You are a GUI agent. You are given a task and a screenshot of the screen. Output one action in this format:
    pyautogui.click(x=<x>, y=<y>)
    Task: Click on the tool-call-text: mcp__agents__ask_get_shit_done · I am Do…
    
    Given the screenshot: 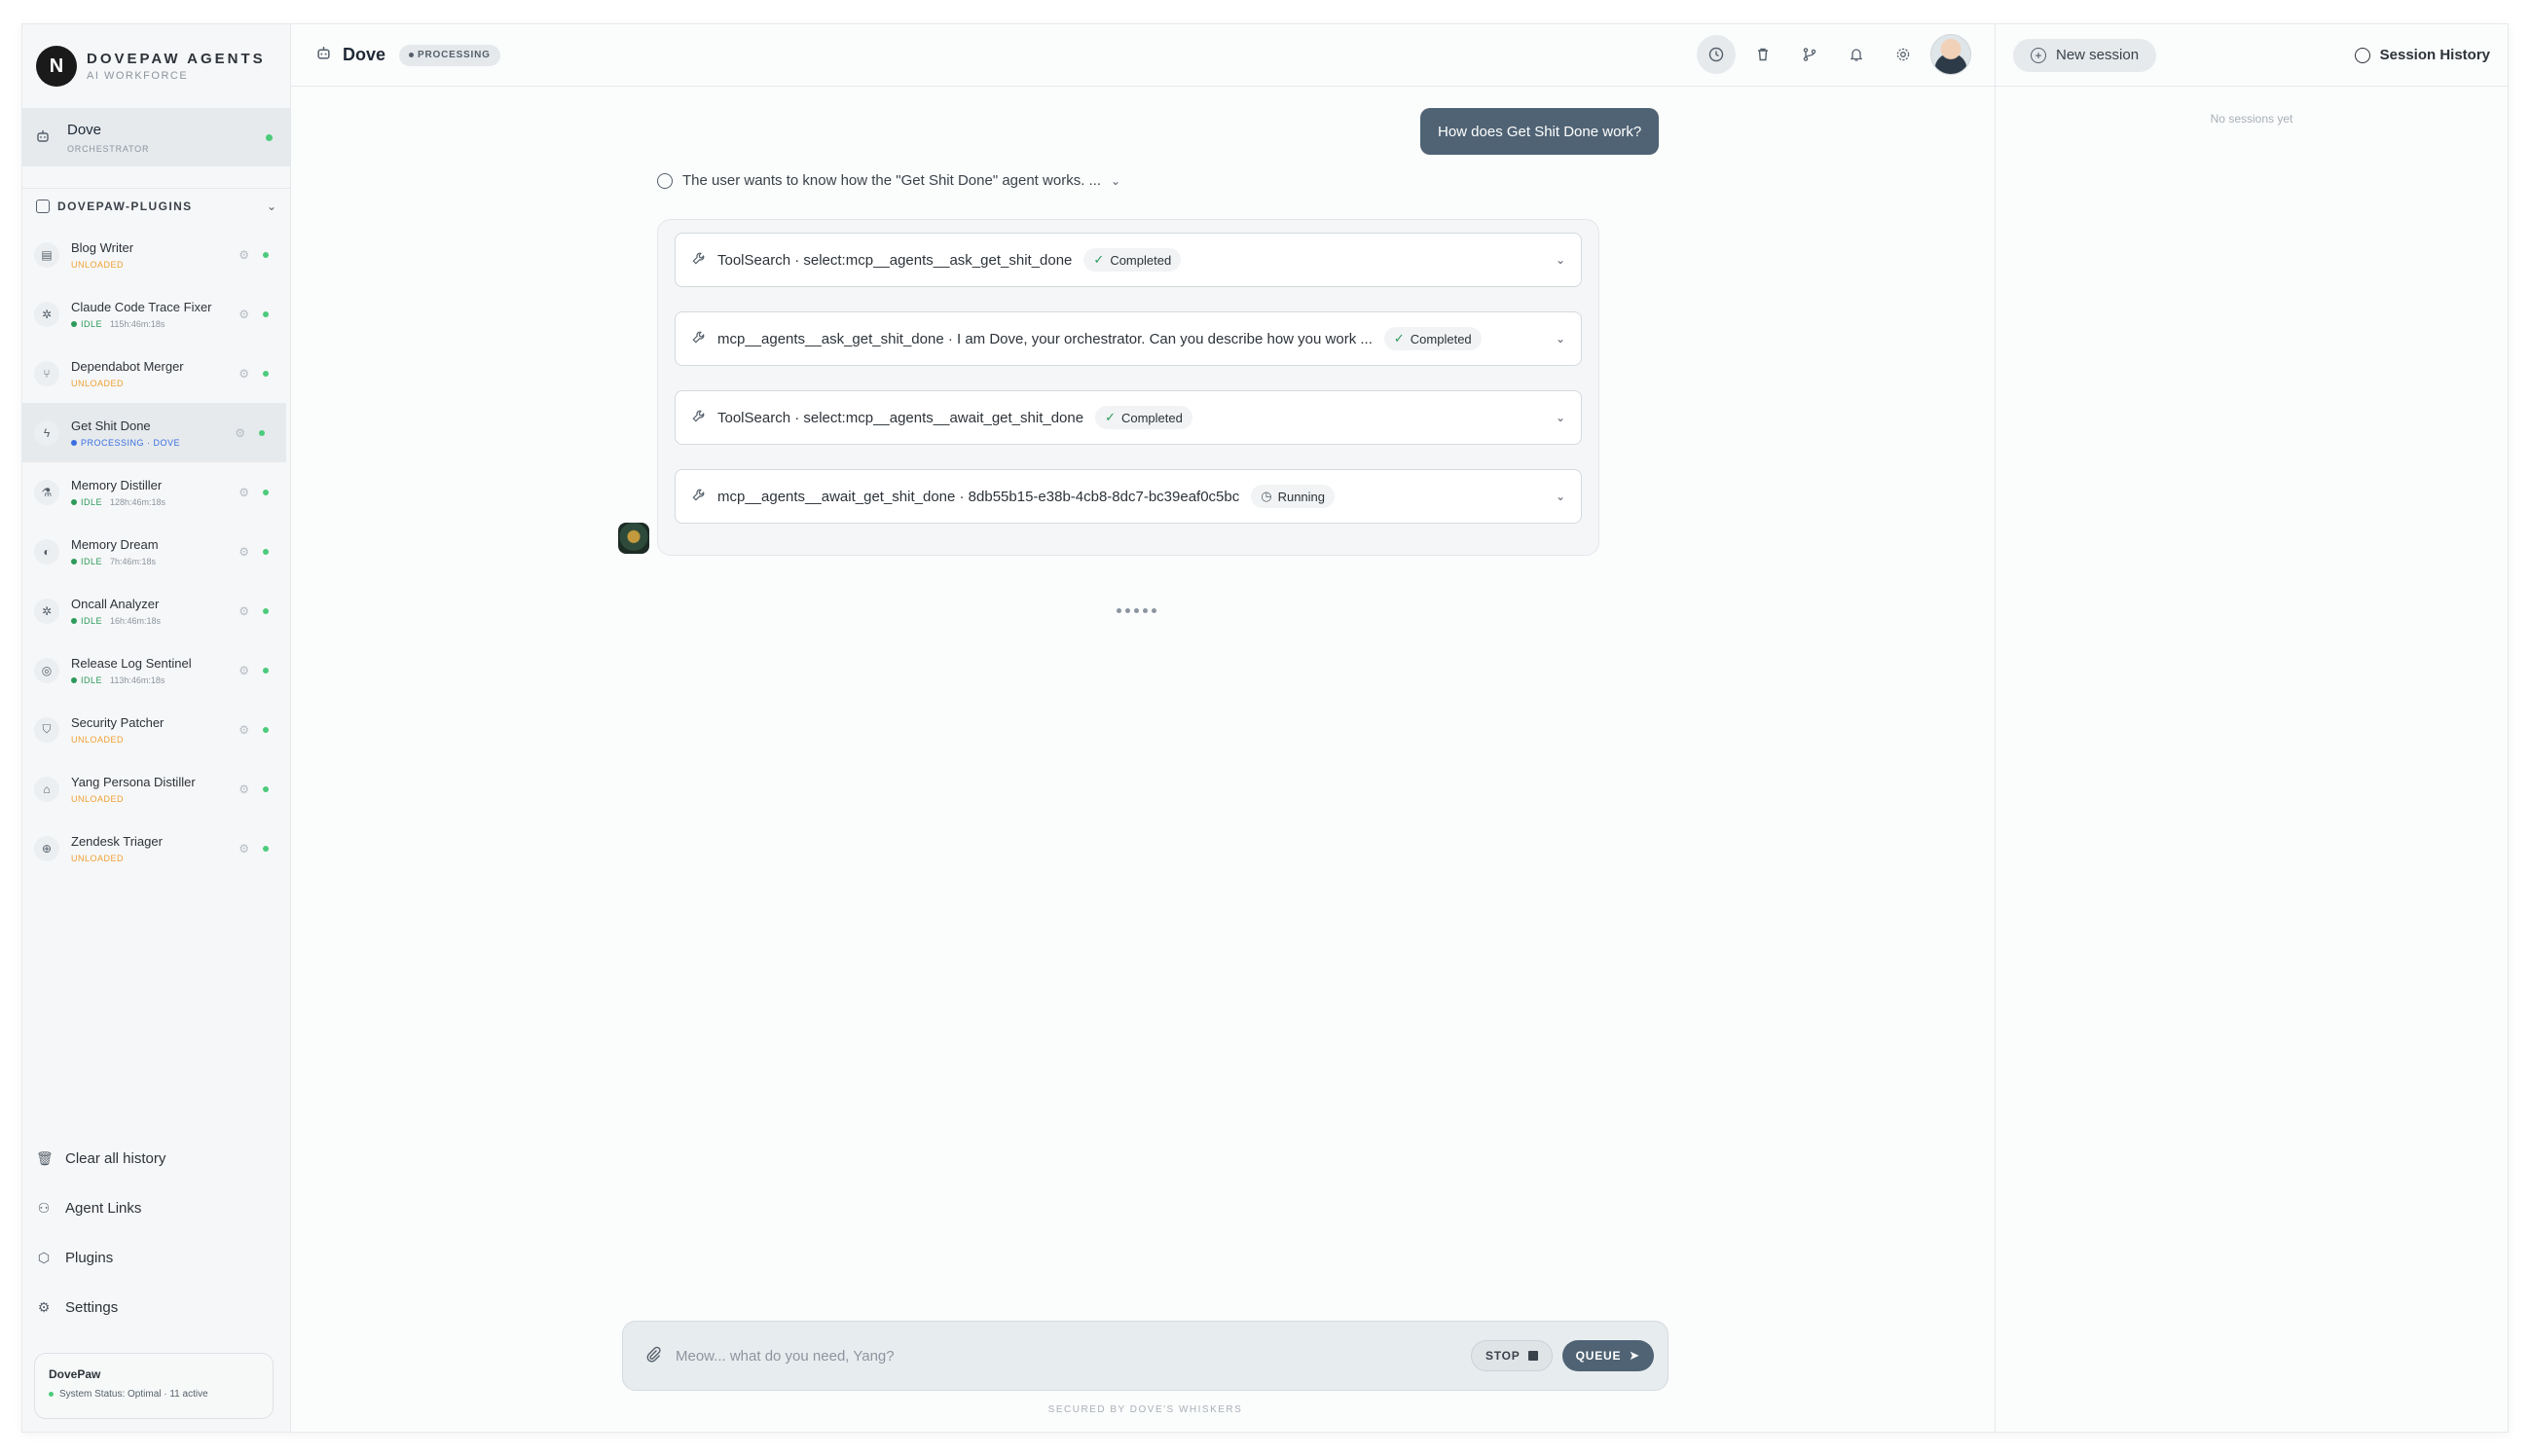 What is the action you would take?
    pyautogui.click(x=1045, y=338)
    